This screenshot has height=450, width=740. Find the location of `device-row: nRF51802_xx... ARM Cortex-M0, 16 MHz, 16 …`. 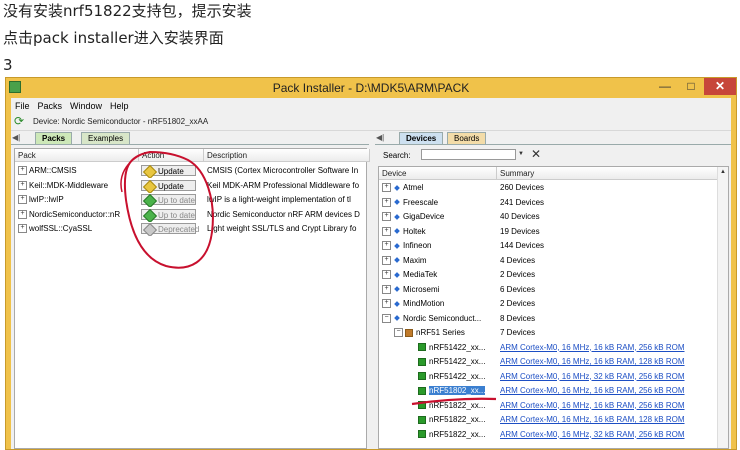

device-row: nRF51802_xx... ARM Cortex-M0, 16 MHz, 16 … is located at coordinates (548, 391).